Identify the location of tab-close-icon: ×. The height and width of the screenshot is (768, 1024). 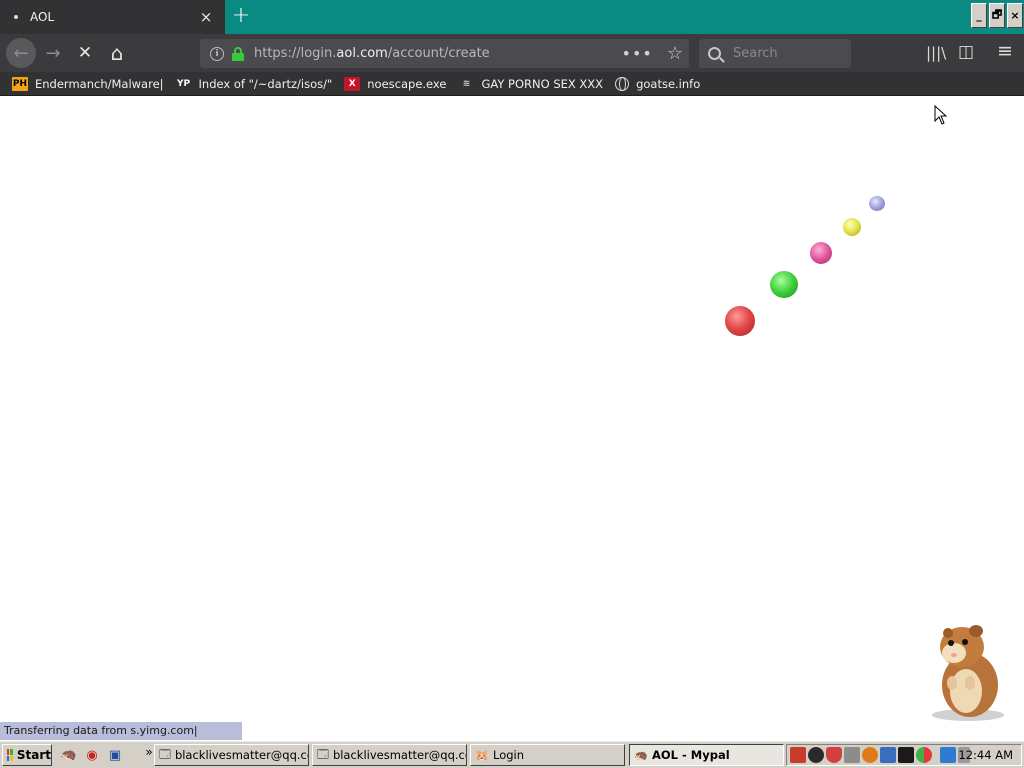
(206, 17).